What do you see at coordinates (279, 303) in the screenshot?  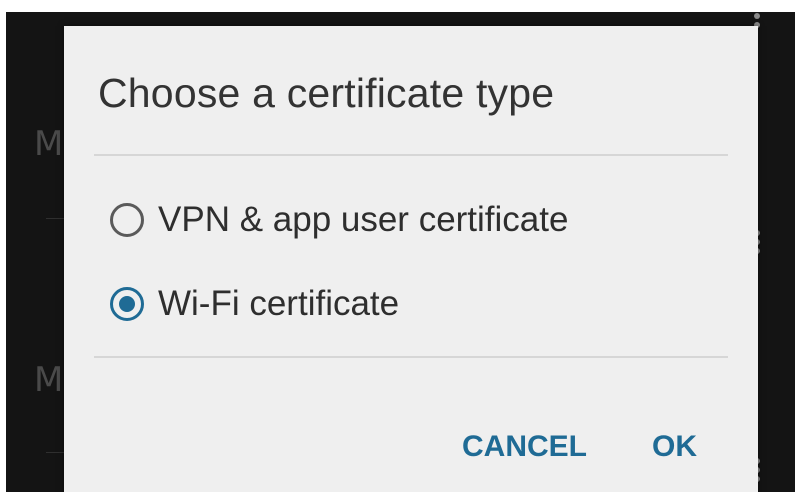 I see `option-label: Wi-Fi certificate` at bounding box center [279, 303].